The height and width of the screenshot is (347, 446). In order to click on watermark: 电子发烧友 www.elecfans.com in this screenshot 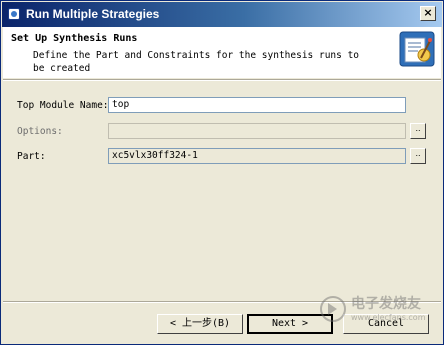, I will do `click(377, 314)`.